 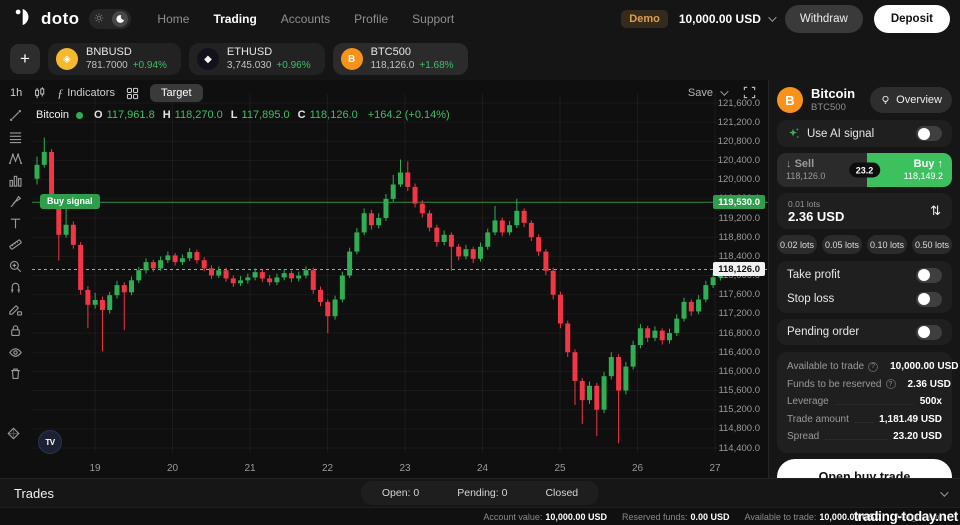 What do you see at coordinates (482, 468) in the screenshot?
I see `time-axis-label: 24` at bounding box center [482, 468].